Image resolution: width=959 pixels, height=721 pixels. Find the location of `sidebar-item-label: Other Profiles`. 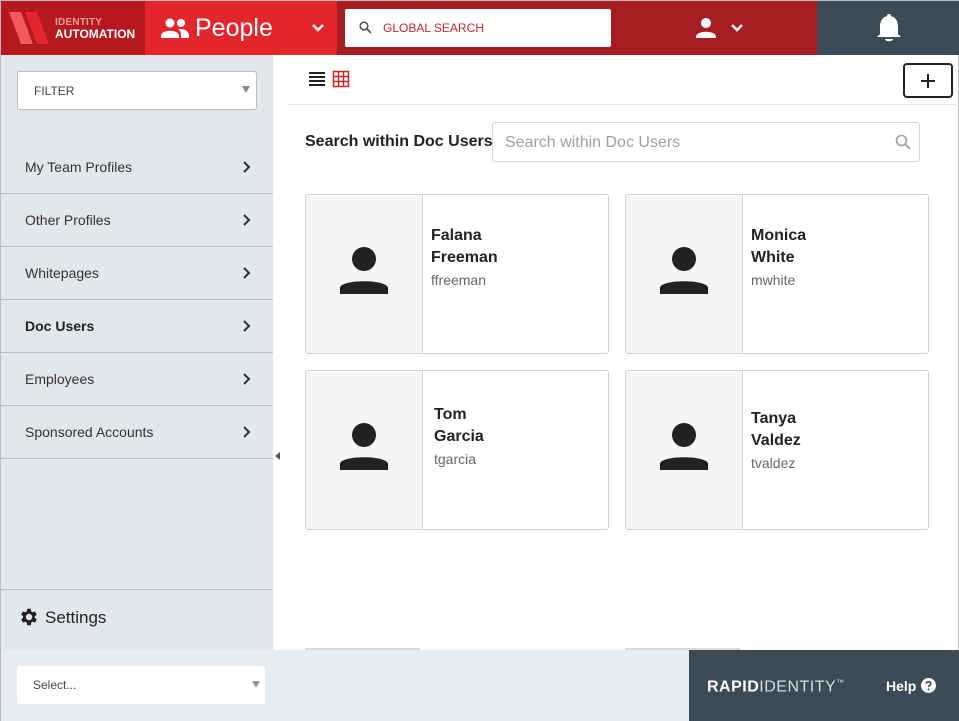

sidebar-item-label: Other Profiles is located at coordinates (68, 220).